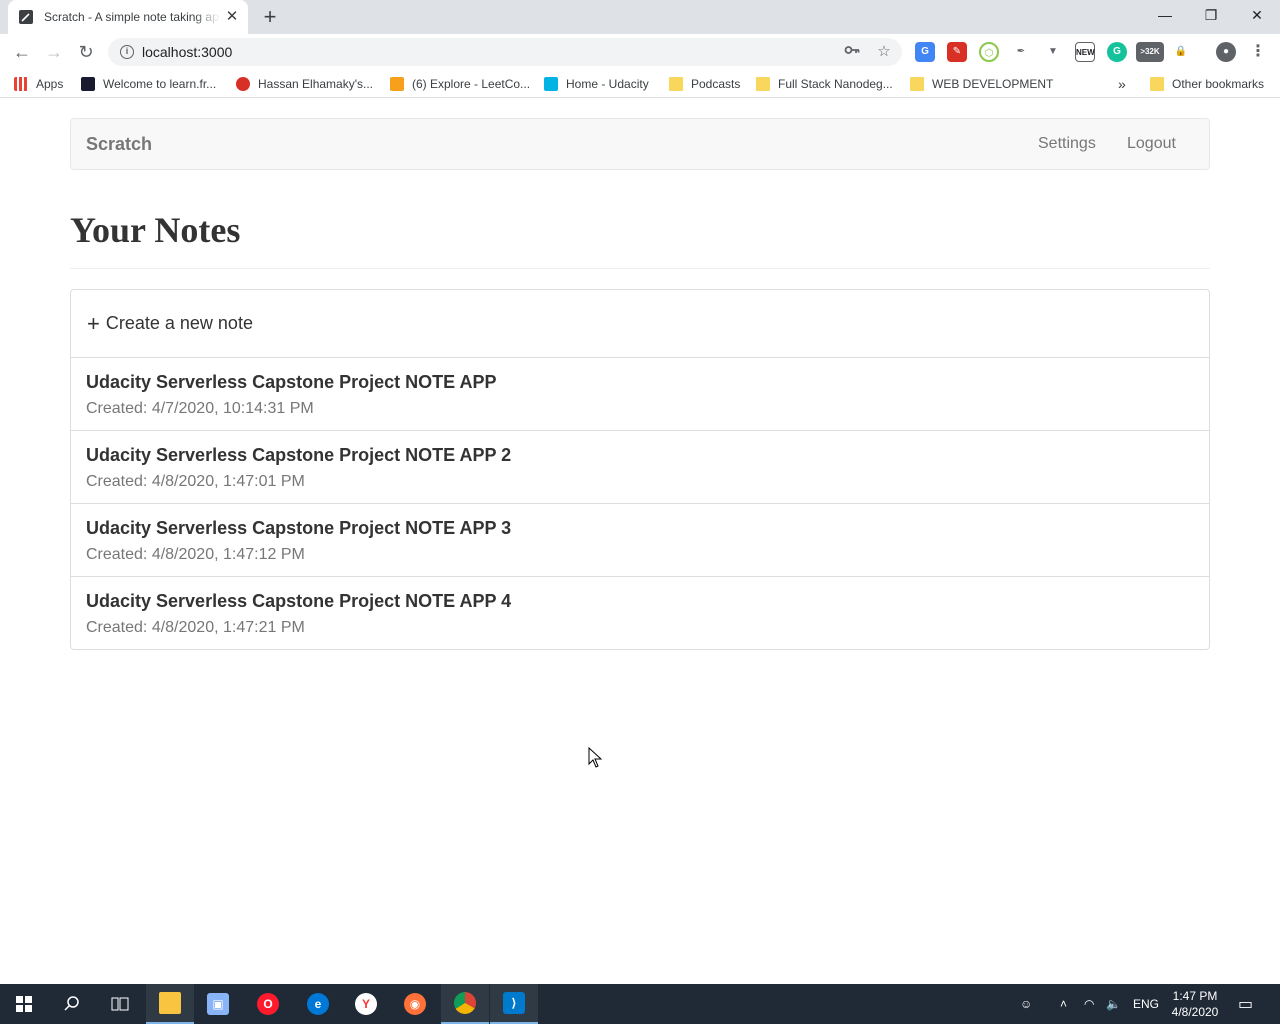  Describe the element at coordinates (26, 17) in the screenshot. I see `pencil-icon` at that location.